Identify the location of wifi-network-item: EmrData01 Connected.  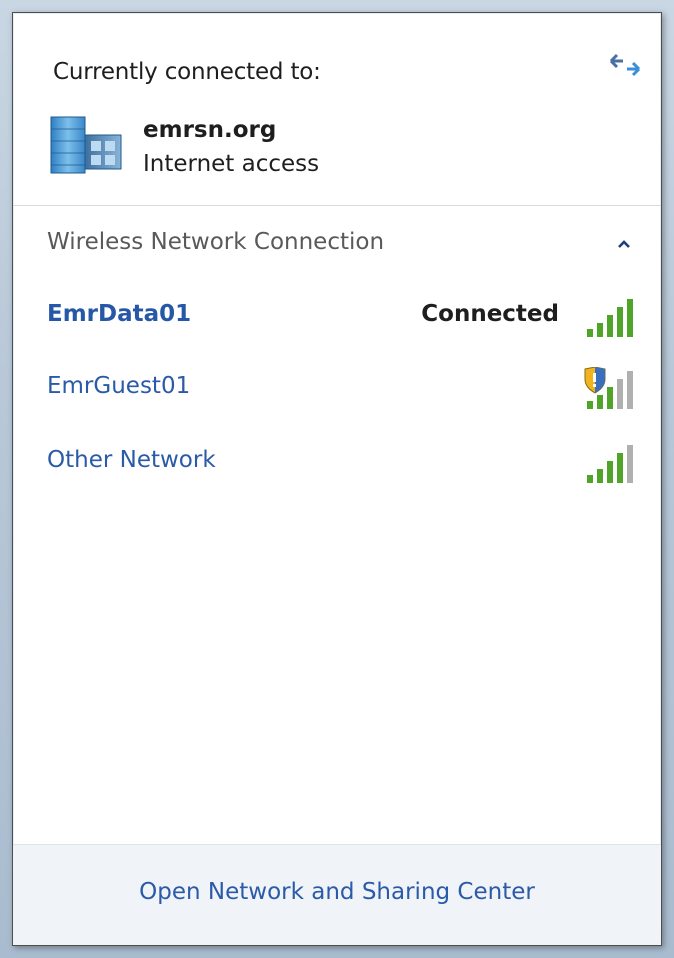
(337, 317).